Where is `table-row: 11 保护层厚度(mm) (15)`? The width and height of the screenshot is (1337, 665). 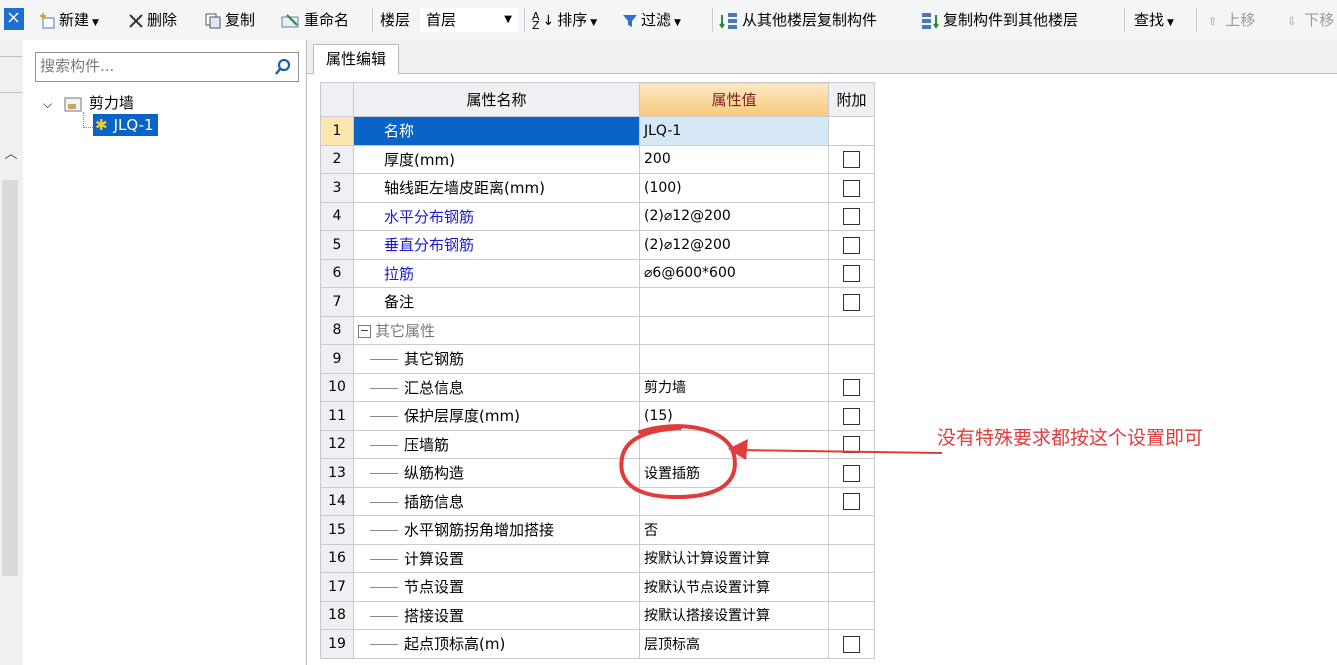
table-row: 11 保护层厚度(mm) (15) is located at coordinates (597, 416).